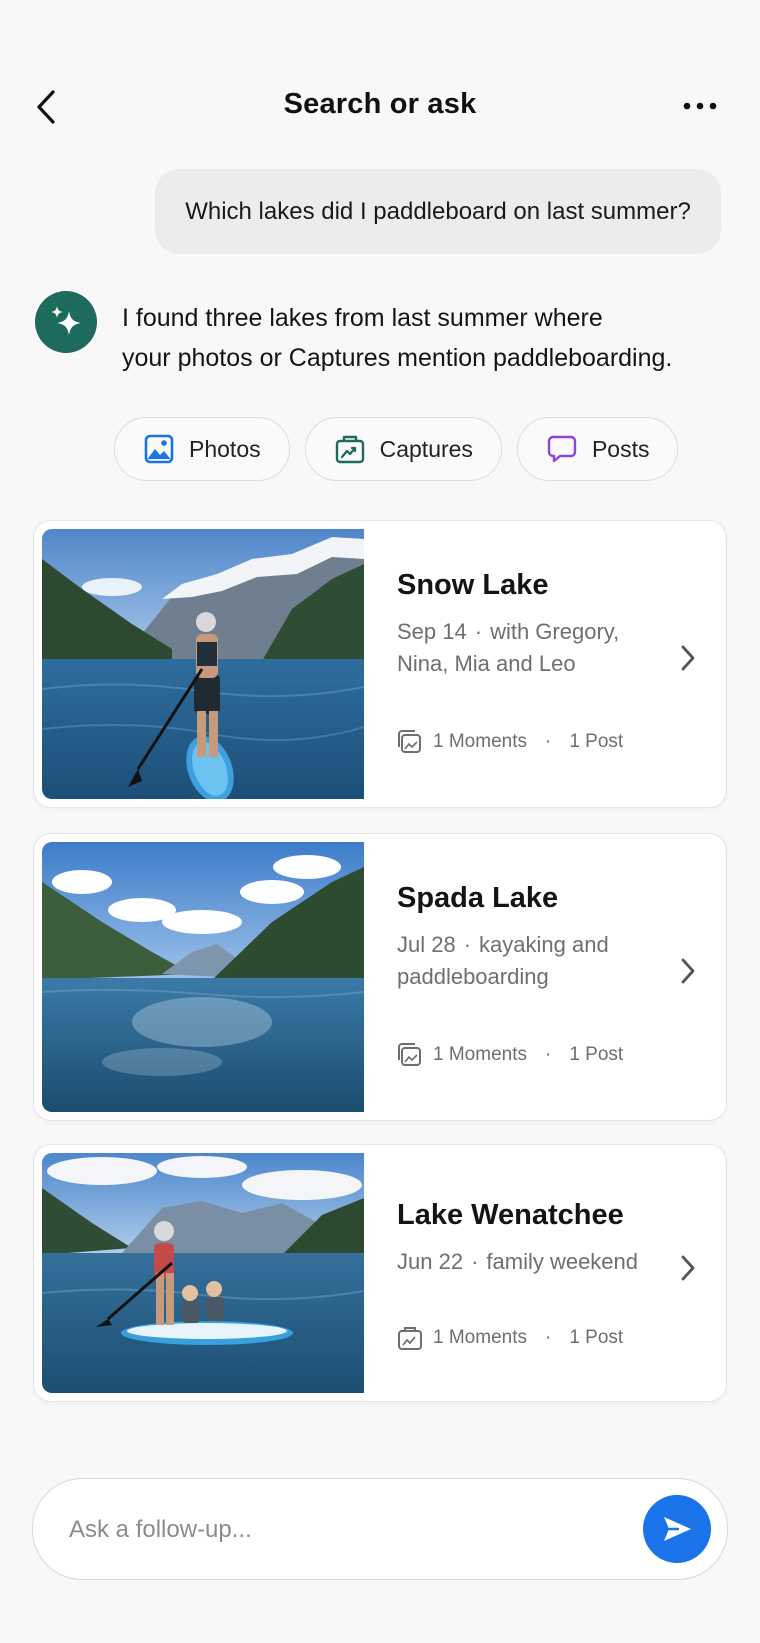 This screenshot has height=1643, width=760. Describe the element at coordinates (426, 944) in the screenshot. I see `result-date: Jul 28` at that location.